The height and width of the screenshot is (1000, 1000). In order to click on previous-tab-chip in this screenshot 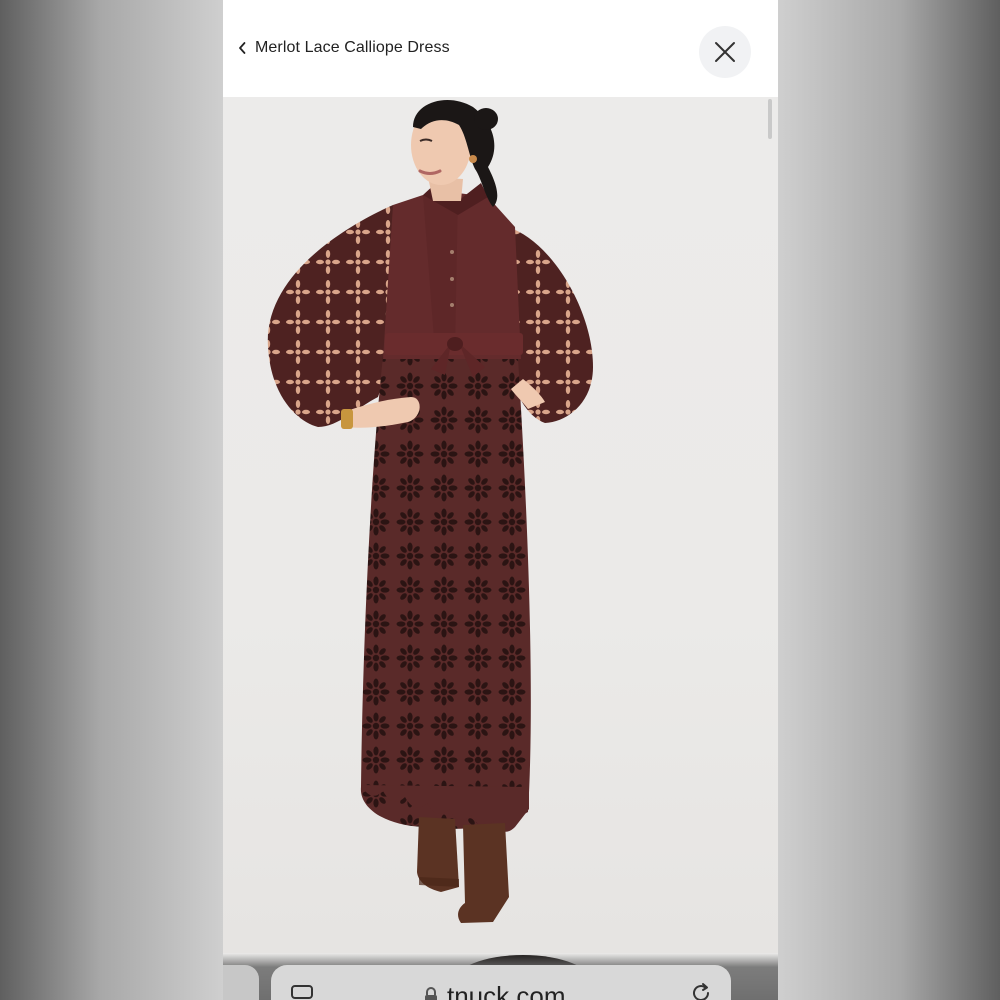, I will do `click(241, 982)`.